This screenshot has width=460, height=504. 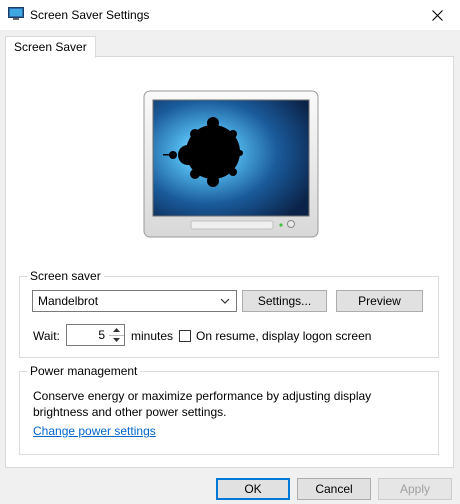 I want to click on arrow-down-icon, so click(x=116, y=340).